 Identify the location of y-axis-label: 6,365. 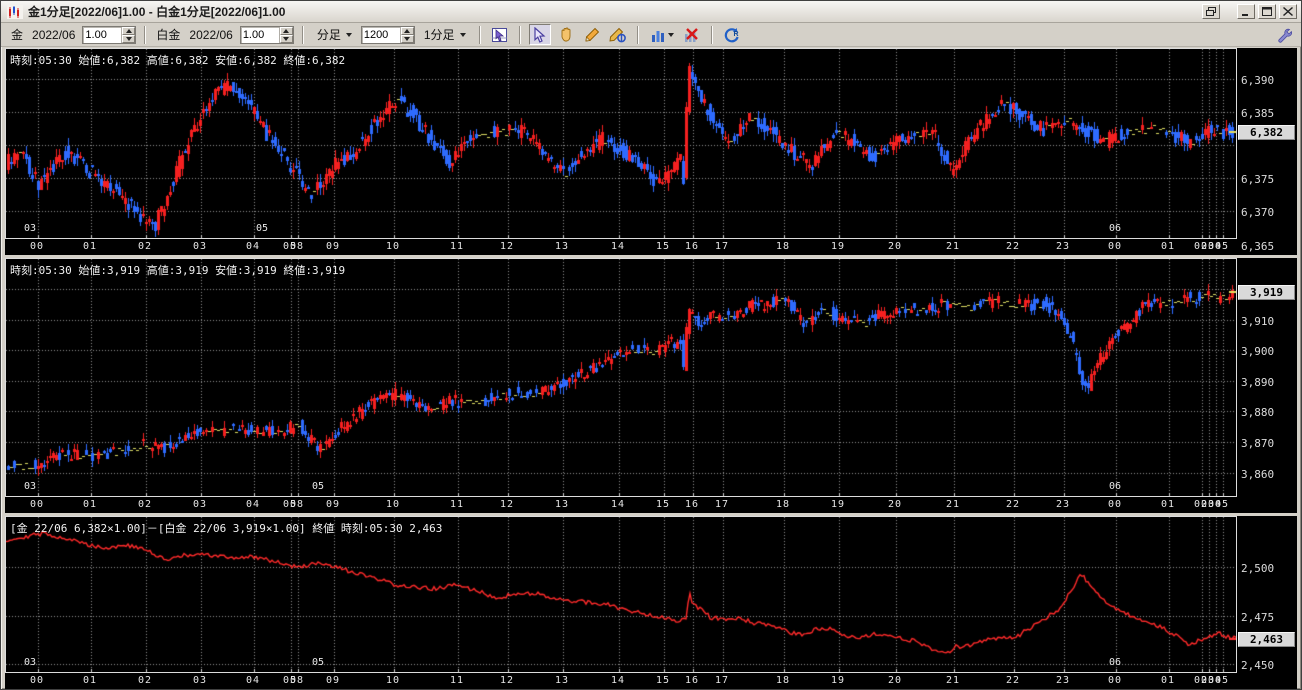
(1258, 246).